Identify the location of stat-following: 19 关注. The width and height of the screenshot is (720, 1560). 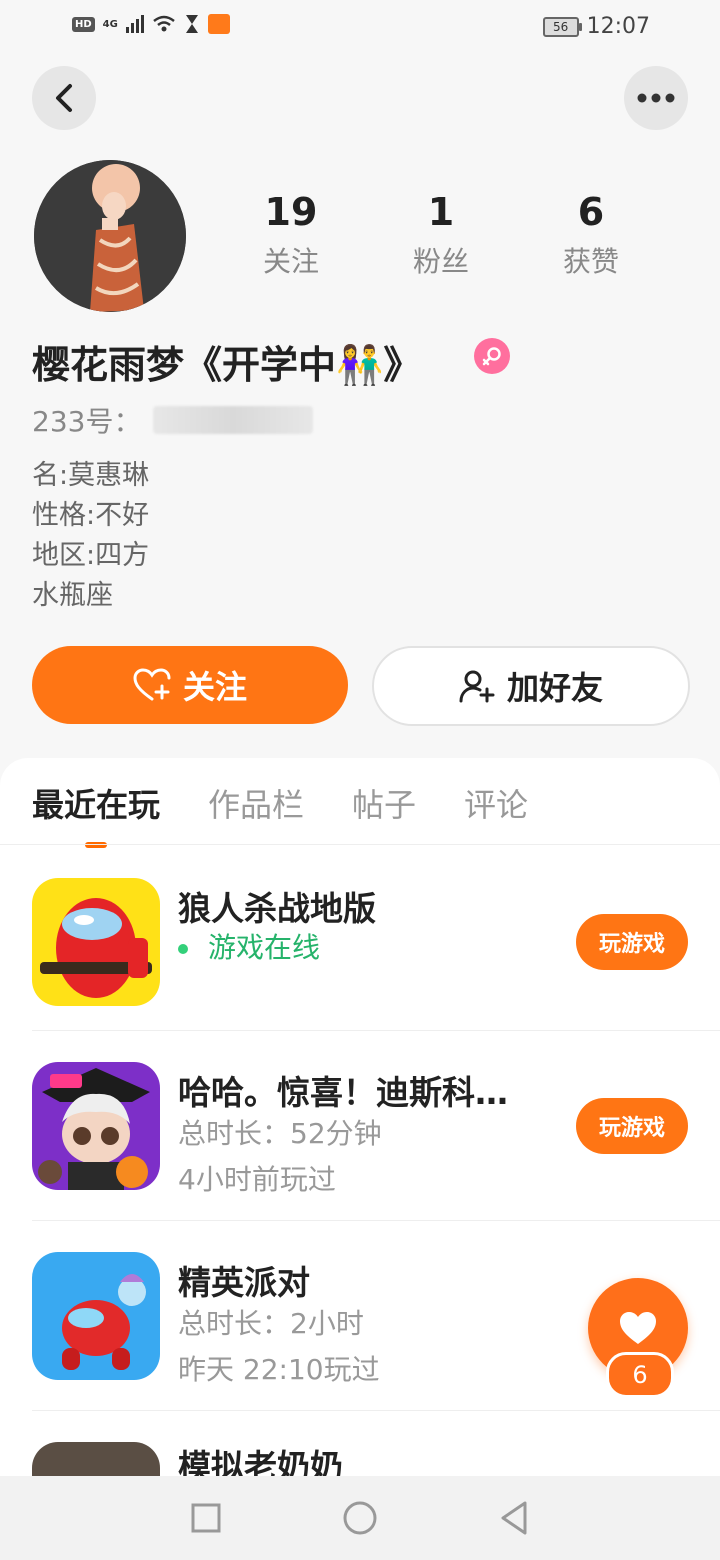
(291, 235).